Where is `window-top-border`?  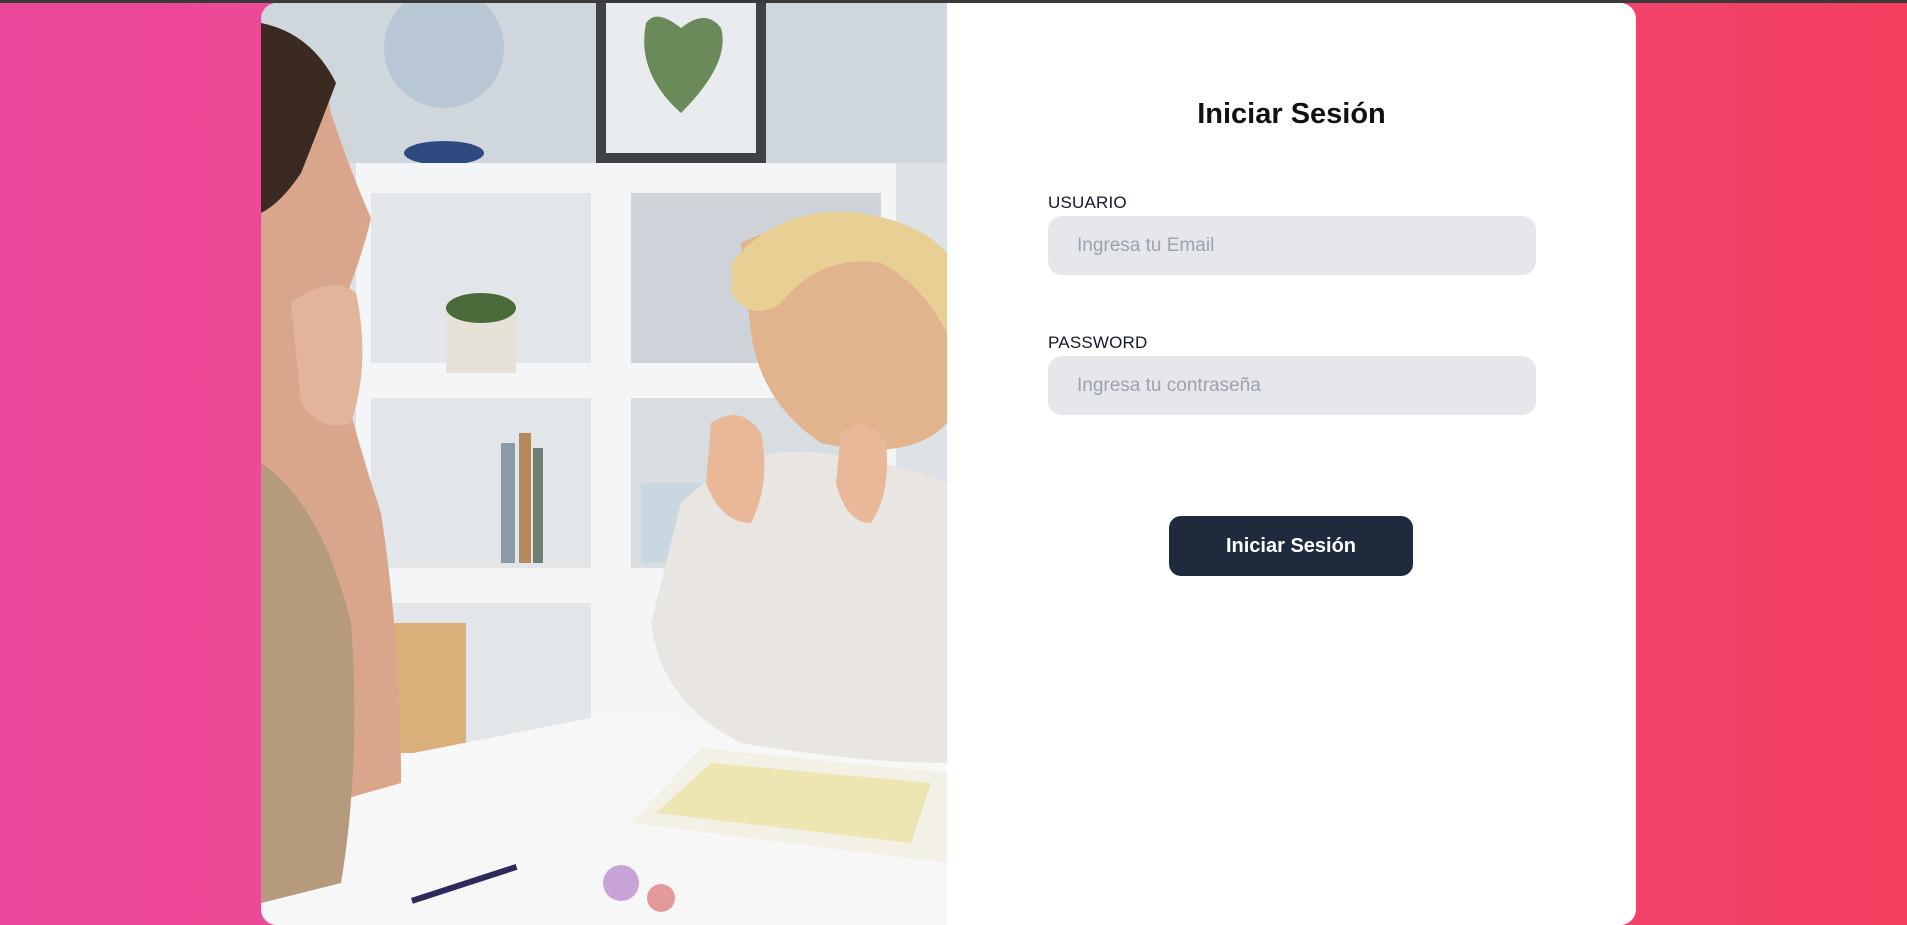
window-top-border is located at coordinates (953, 1).